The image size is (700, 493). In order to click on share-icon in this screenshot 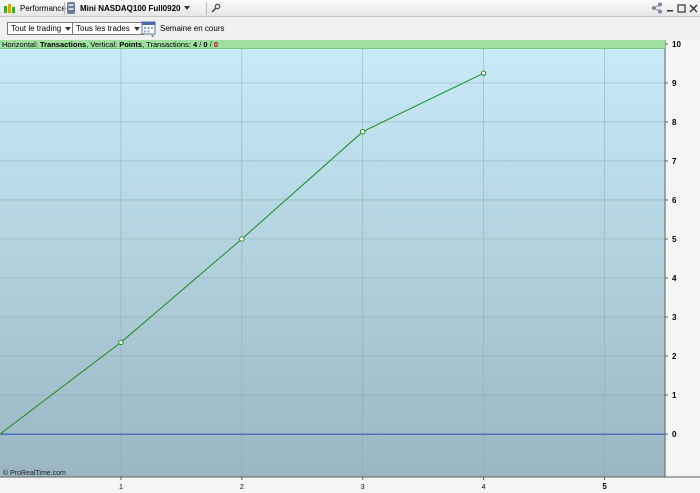, I will do `click(657, 8)`.